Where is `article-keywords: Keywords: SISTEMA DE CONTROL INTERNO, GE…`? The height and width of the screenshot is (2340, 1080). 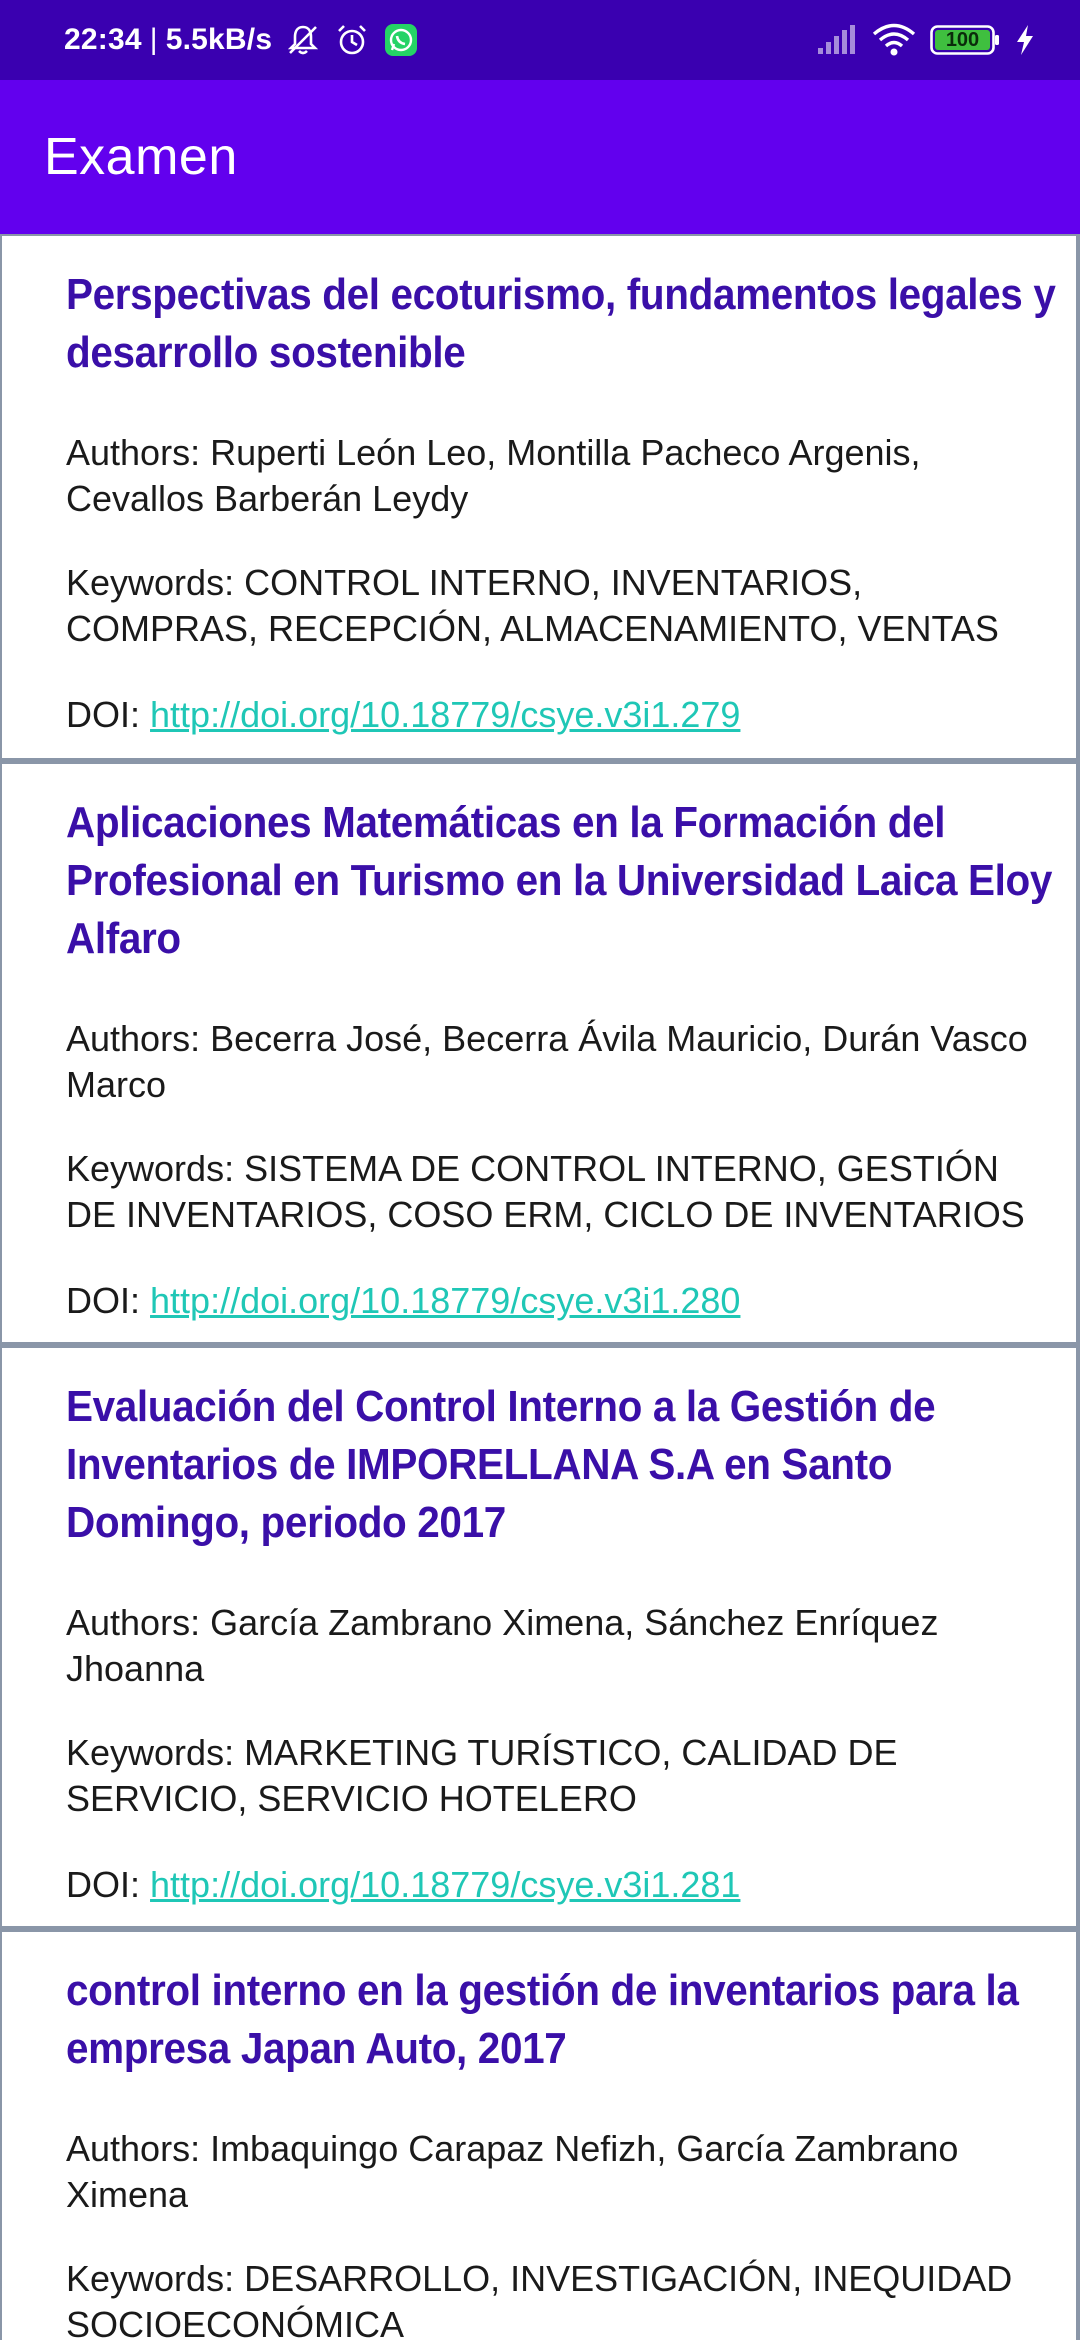
article-keywords: Keywords: SISTEMA DE CONTROL INTERNO, GE… is located at coordinates (545, 1191).